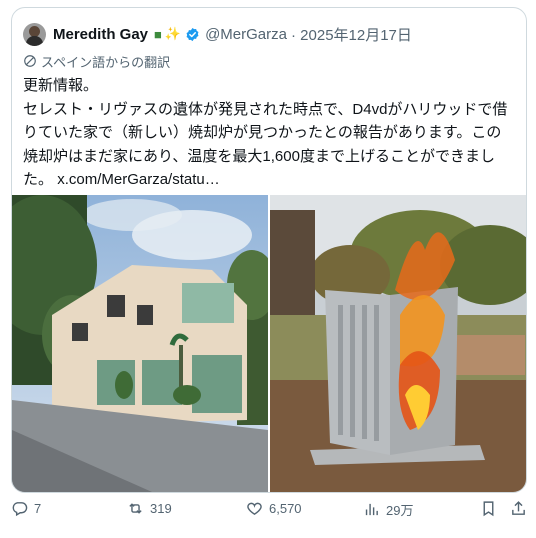 Image resolution: width=536 pixels, height=538 pixels. What do you see at coordinates (38, 179) in the screenshot?
I see `tweet-text-line-end: た。` at bounding box center [38, 179].